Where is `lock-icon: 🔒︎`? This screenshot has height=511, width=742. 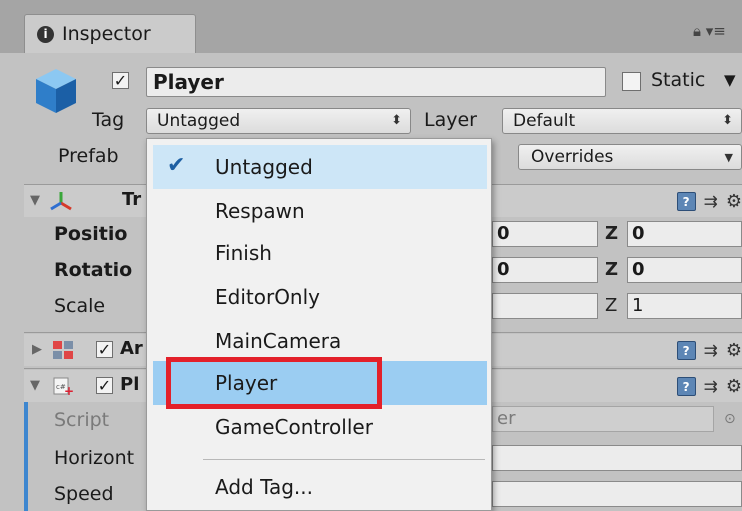
lock-icon: 🔒︎ is located at coordinates (697, 31).